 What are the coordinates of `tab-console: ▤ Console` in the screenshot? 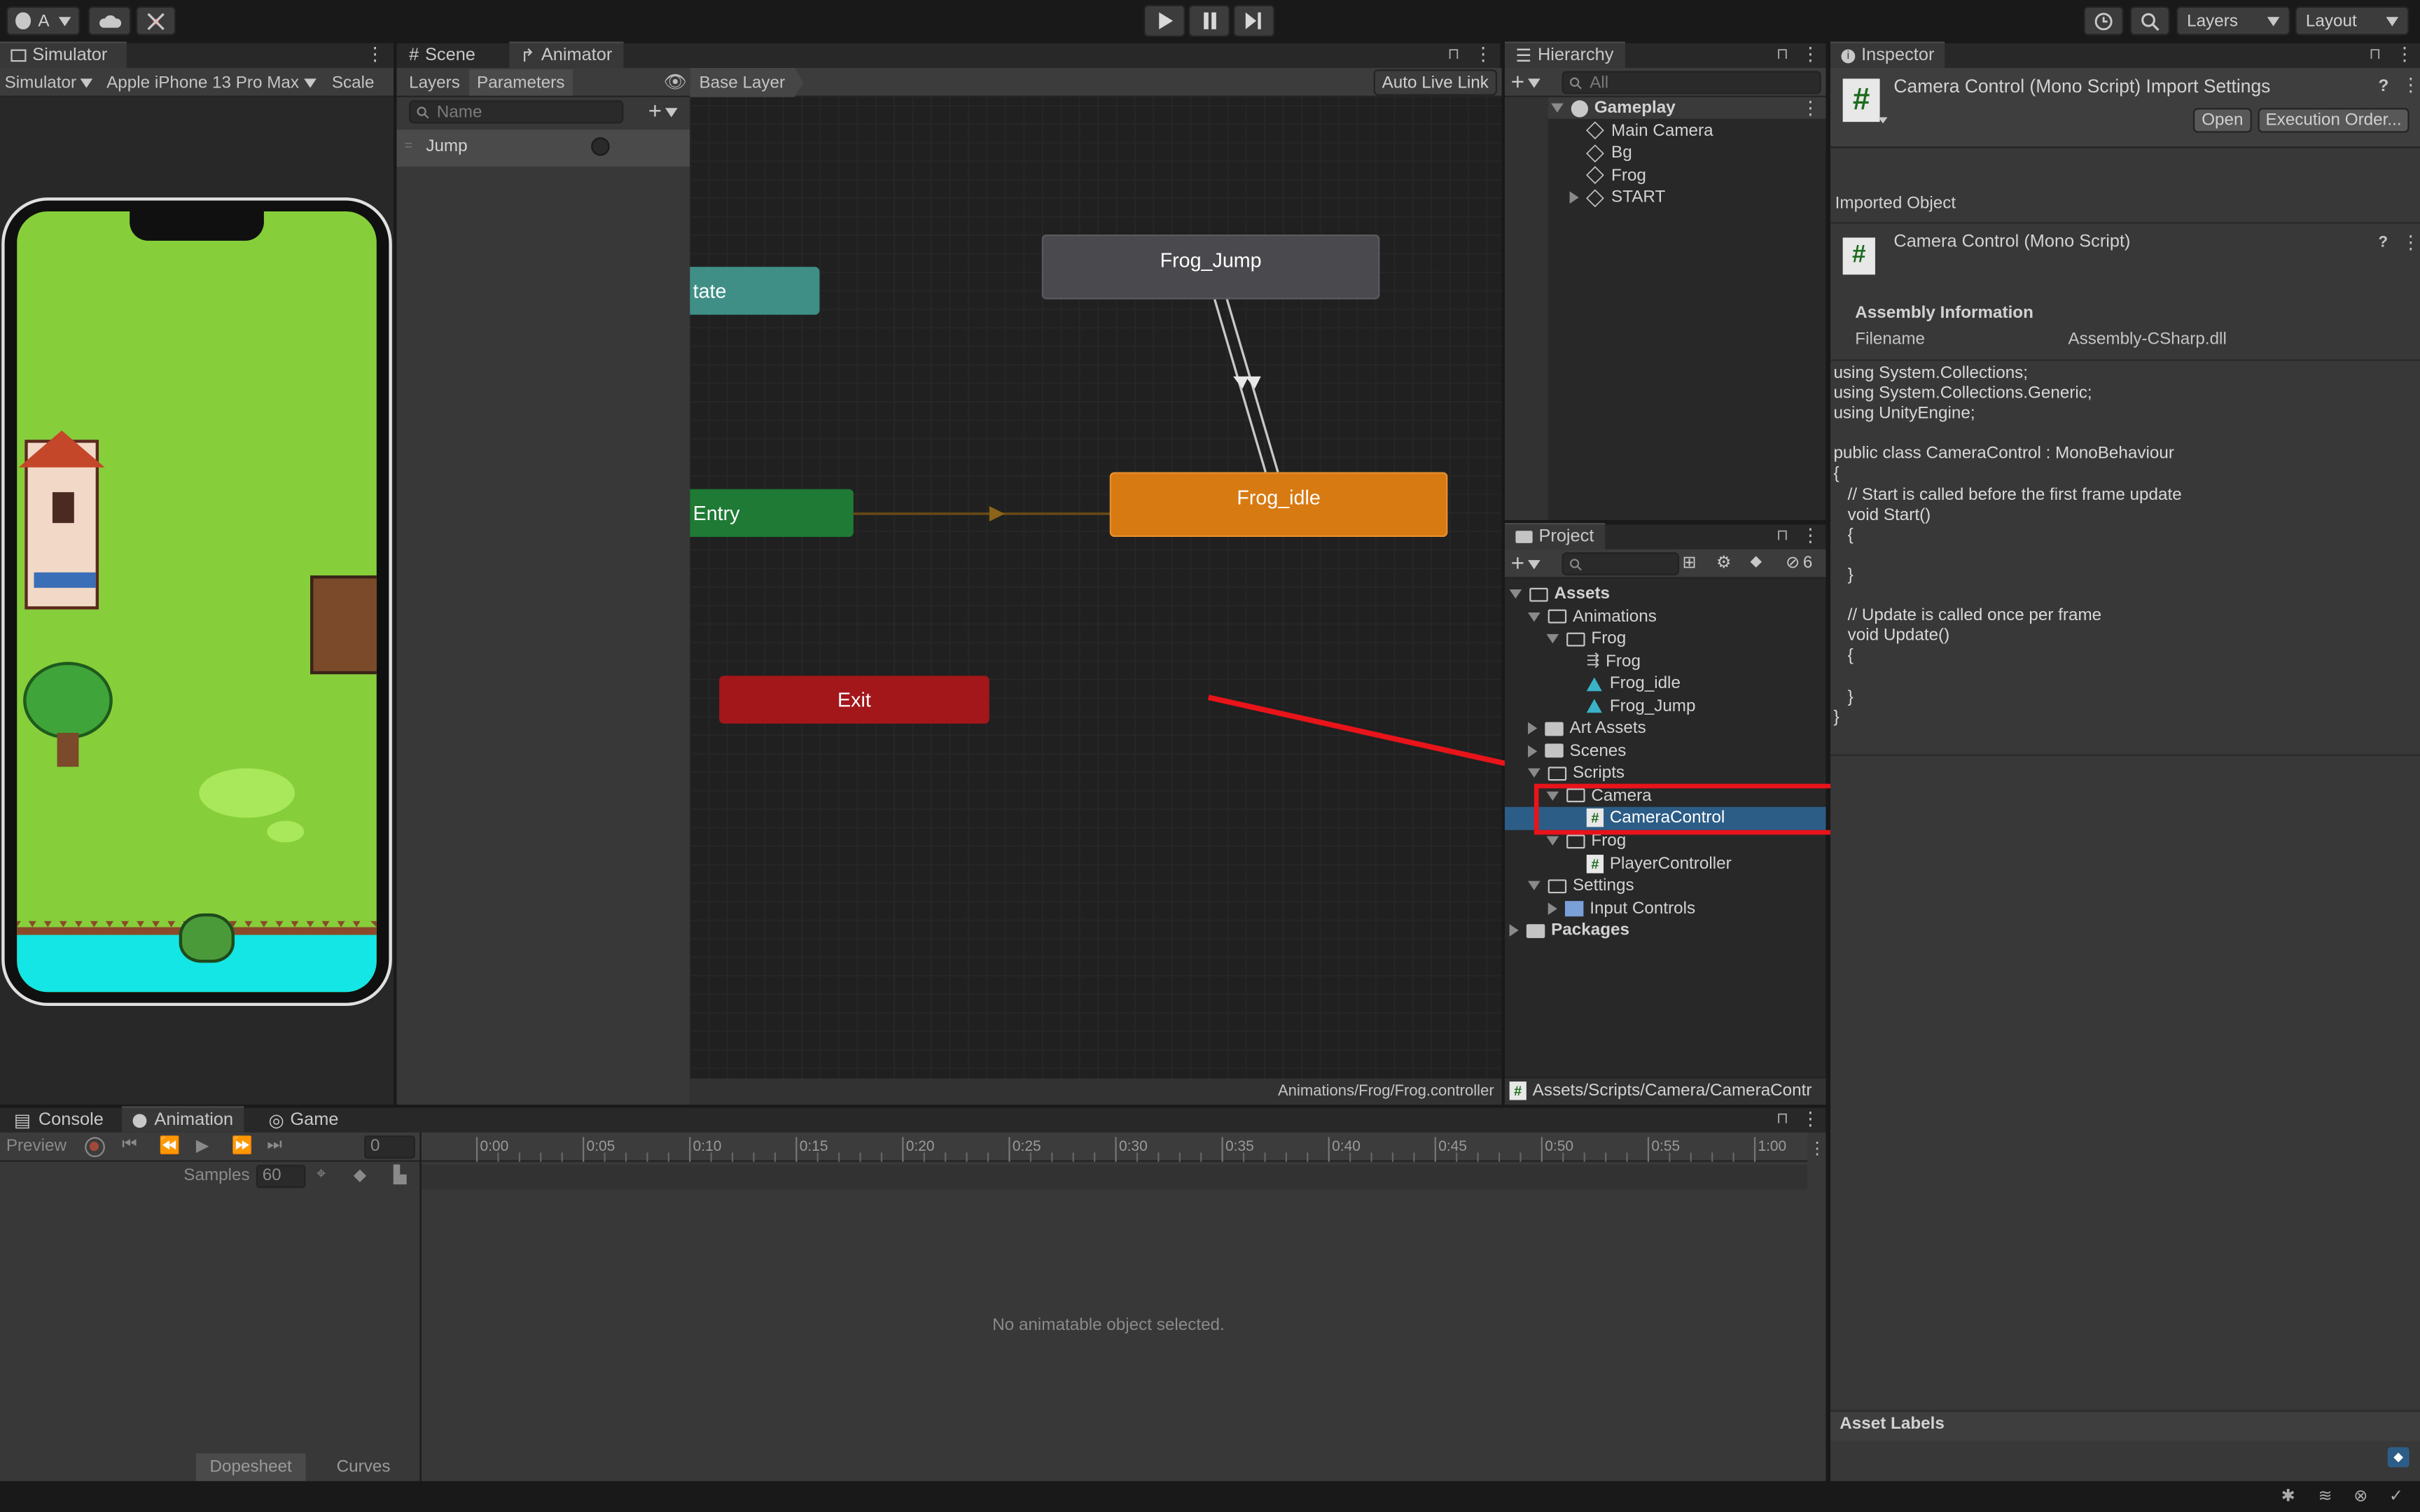 It's located at (58, 1119).